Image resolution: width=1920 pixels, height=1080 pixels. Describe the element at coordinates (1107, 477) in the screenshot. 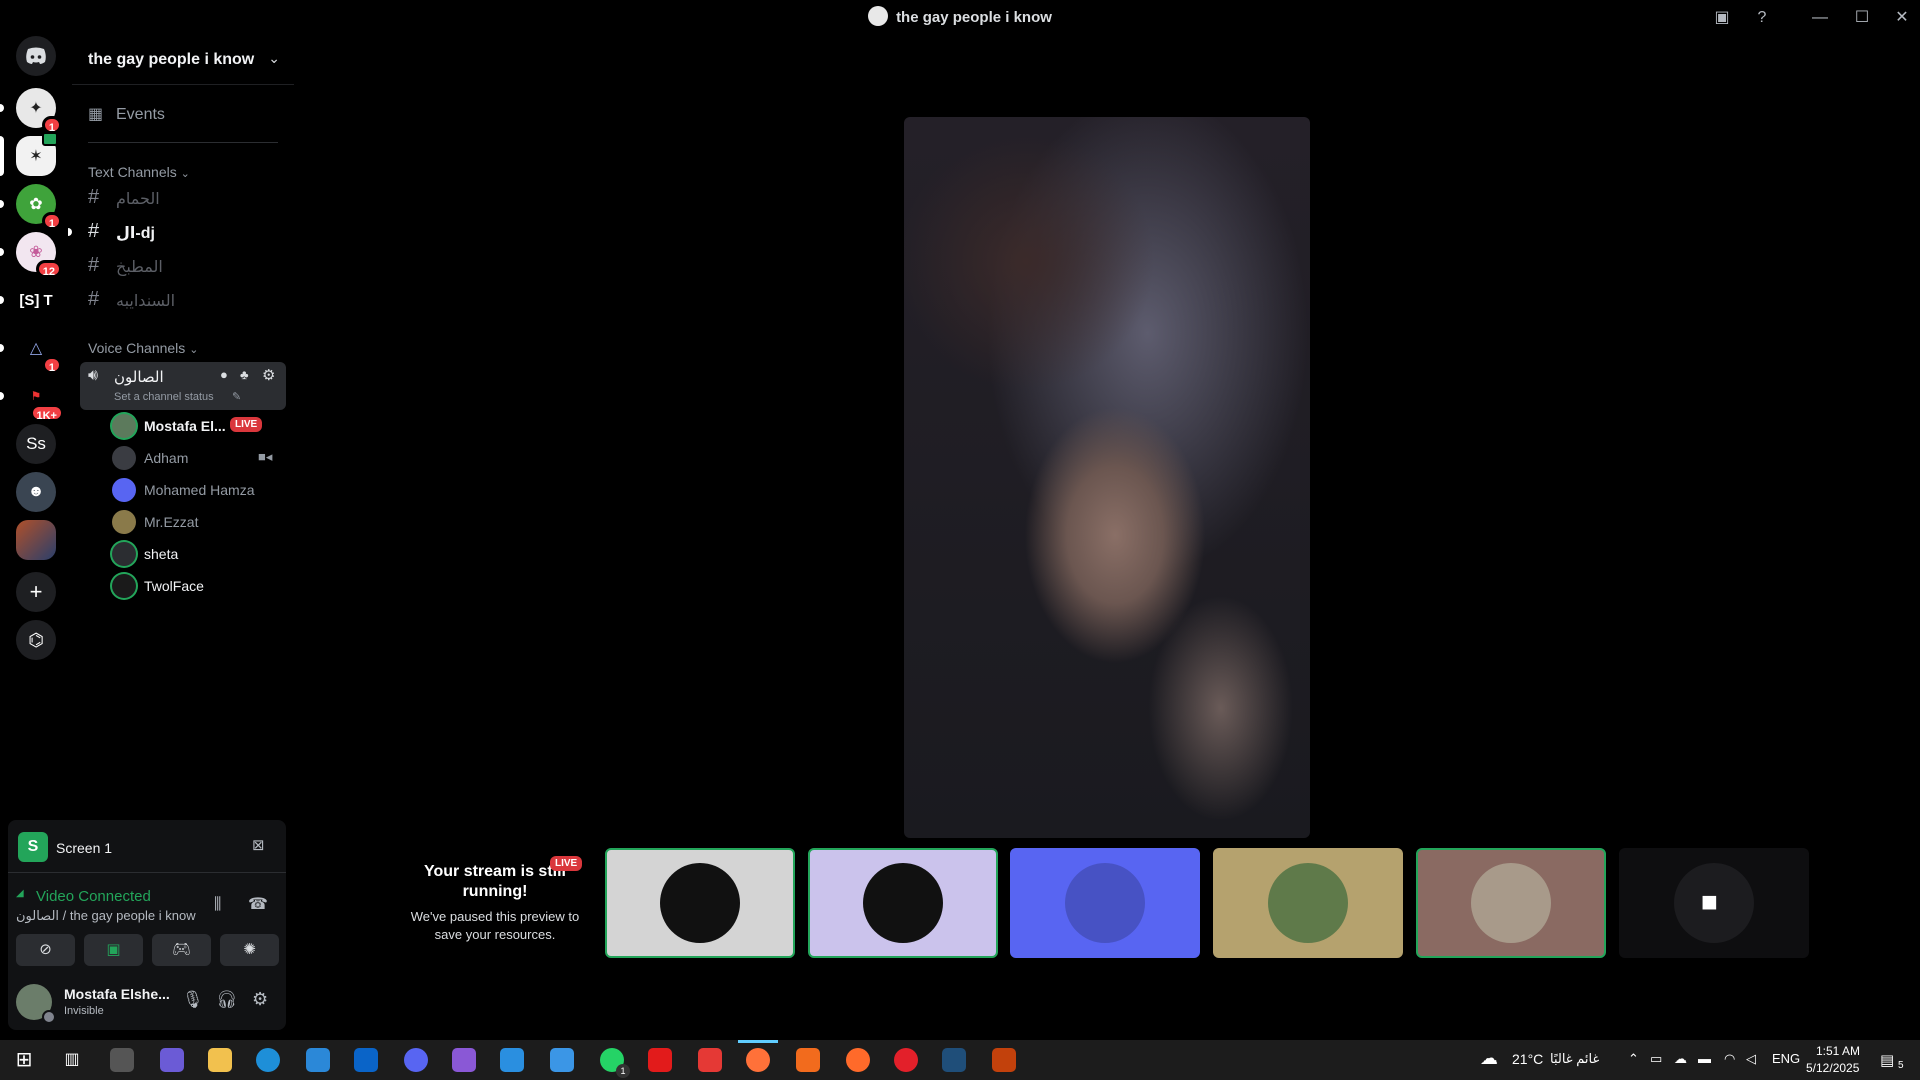

I see `video-feed` at that location.